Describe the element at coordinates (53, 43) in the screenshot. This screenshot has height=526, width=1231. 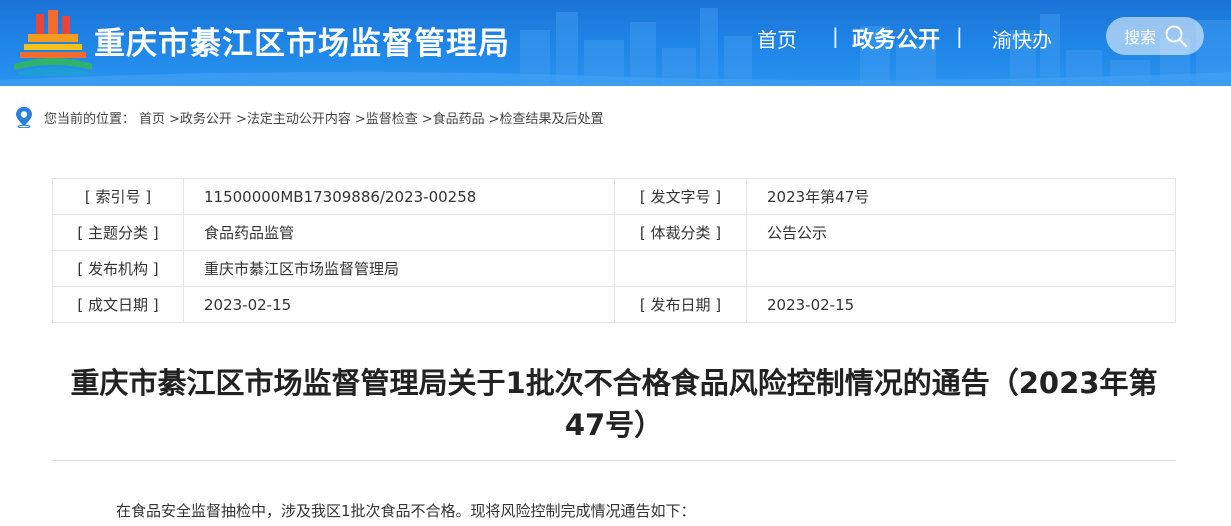
I see `bureau-logo` at that location.